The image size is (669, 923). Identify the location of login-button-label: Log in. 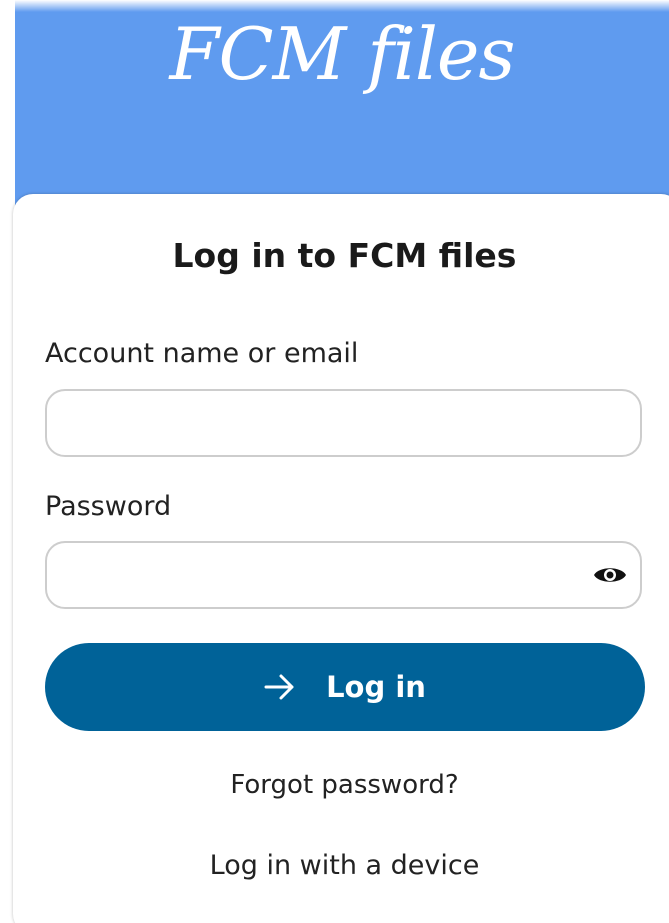
(376, 687).